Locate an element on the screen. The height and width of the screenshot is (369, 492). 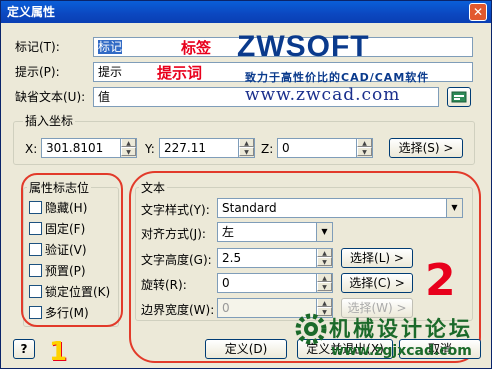
insert-field-button is located at coordinates (459, 97).